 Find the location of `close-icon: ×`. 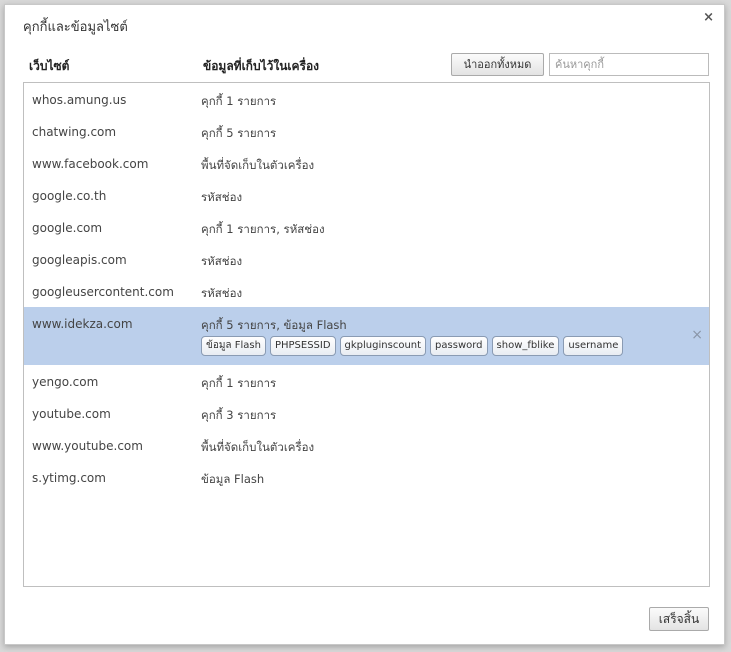

close-icon: × is located at coordinates (708, 17).